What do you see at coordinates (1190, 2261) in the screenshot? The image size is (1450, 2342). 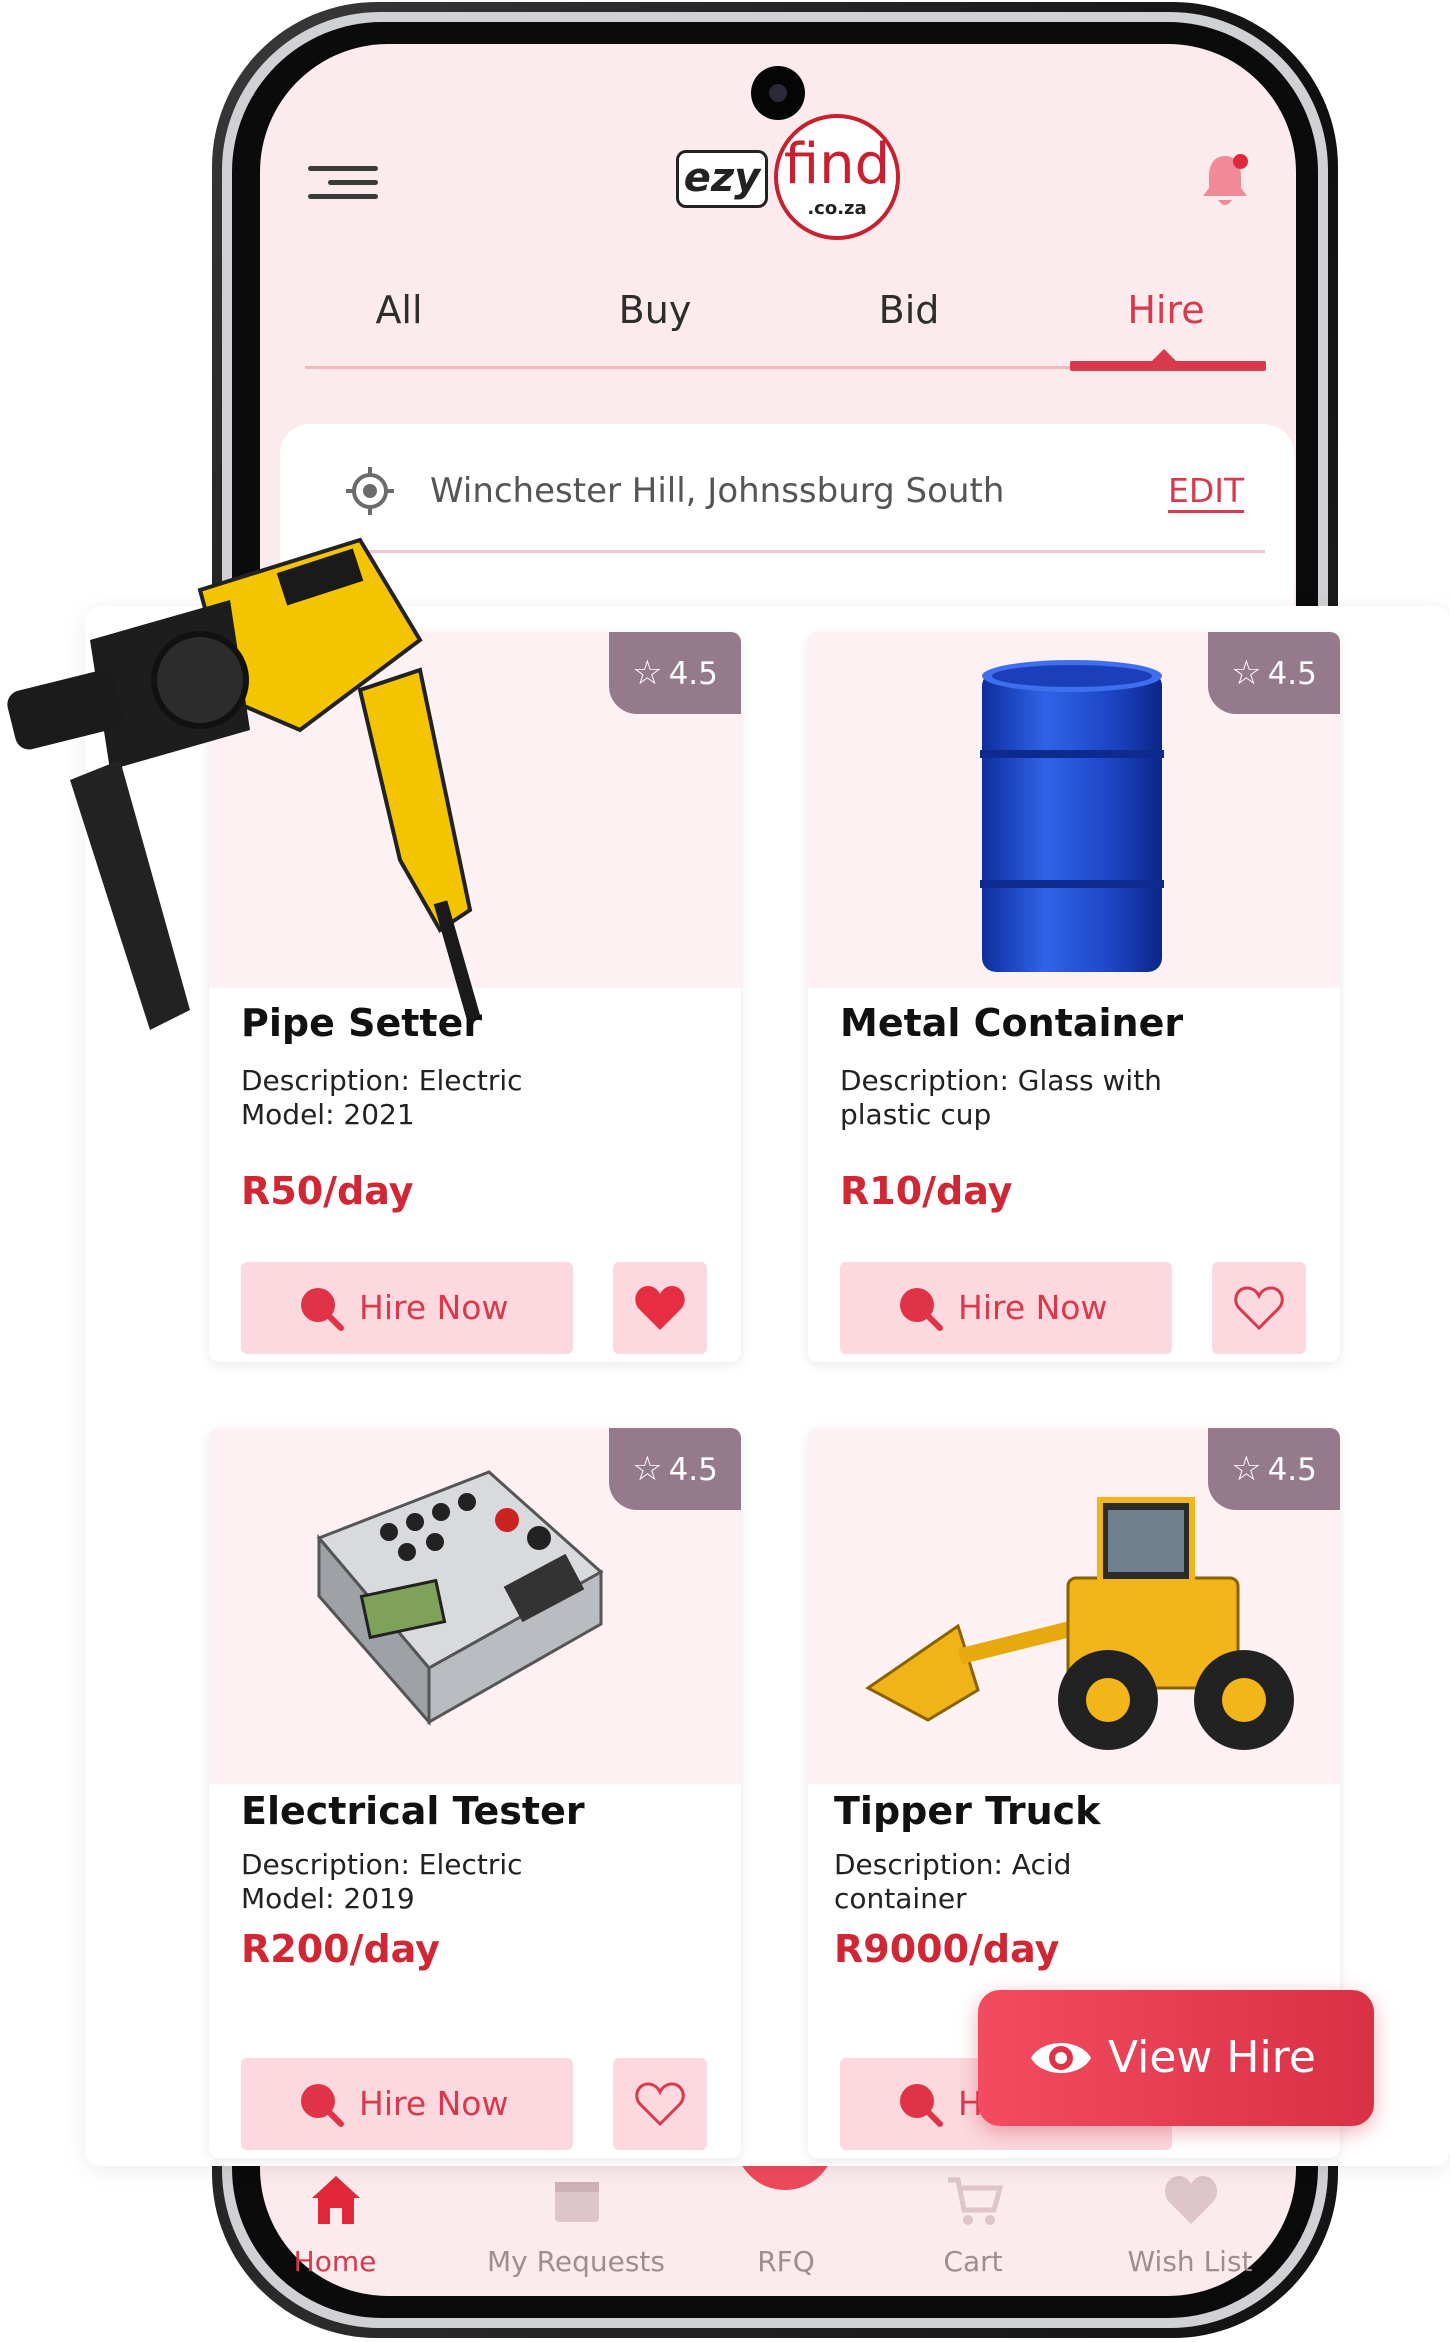 I see `nav-label: Wish List` at bounding box center [1190, 2261].